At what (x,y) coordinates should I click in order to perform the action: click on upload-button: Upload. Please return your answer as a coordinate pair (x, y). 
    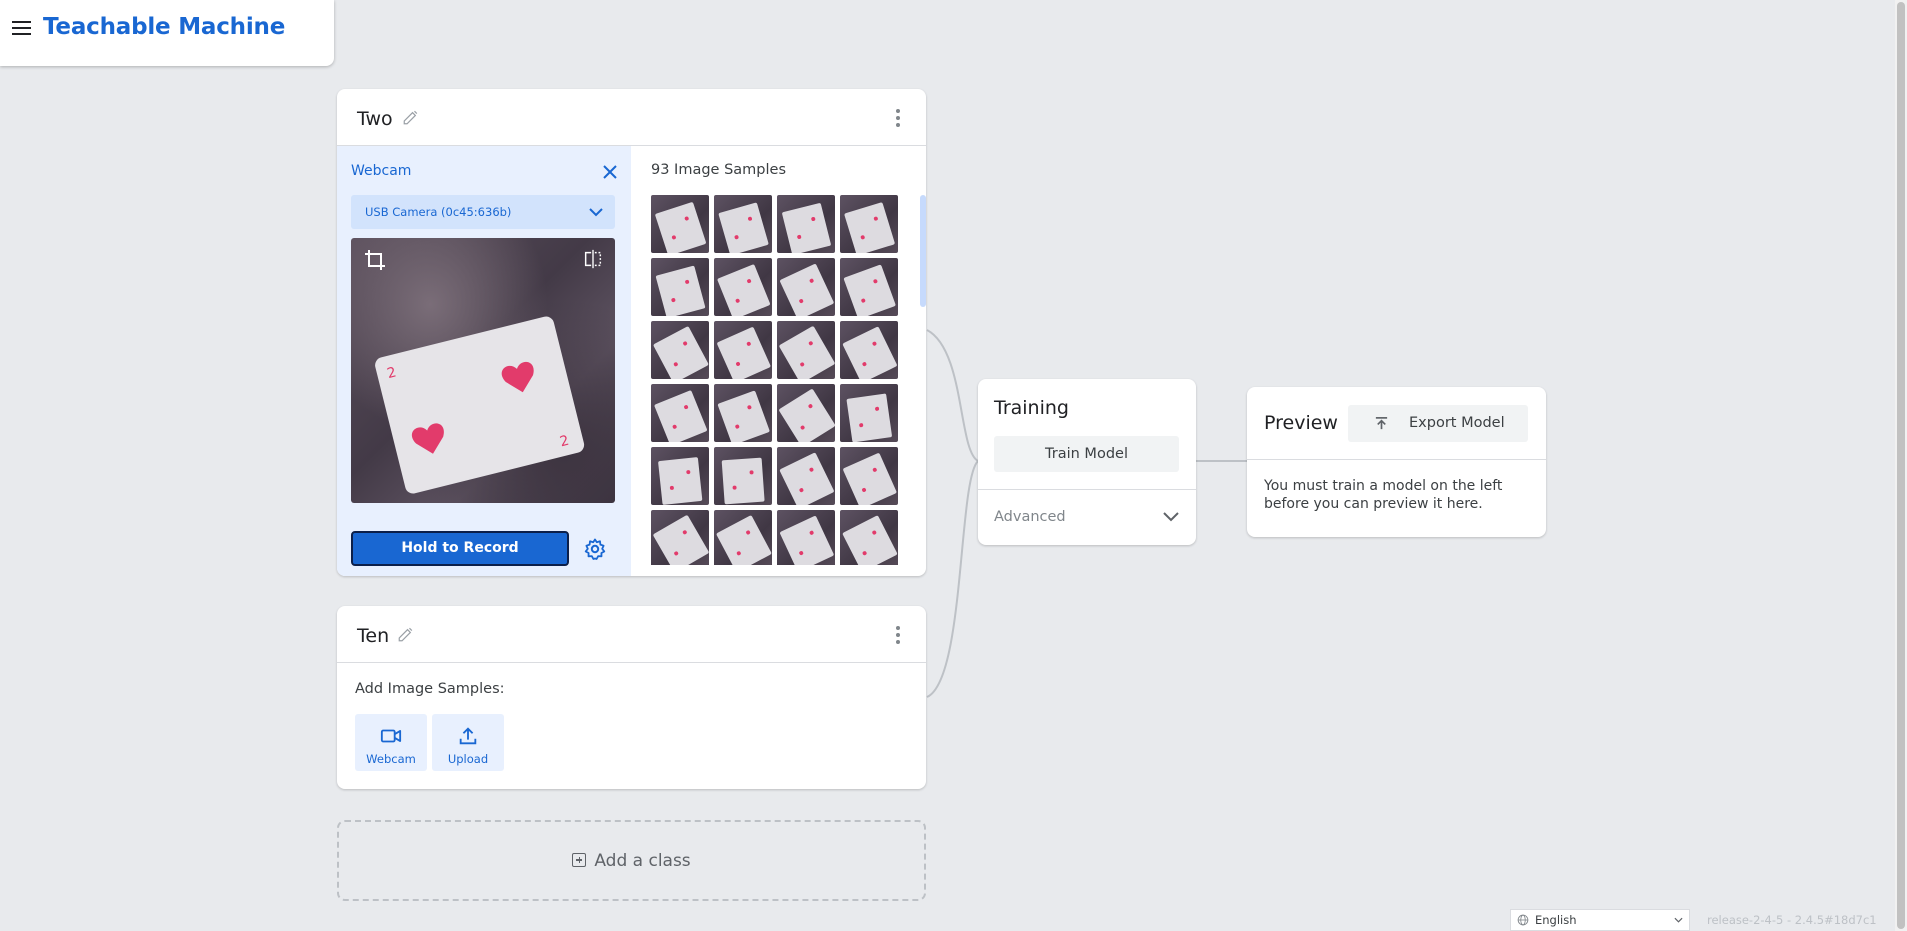
    Looking at the image, I should click on (468, 742).